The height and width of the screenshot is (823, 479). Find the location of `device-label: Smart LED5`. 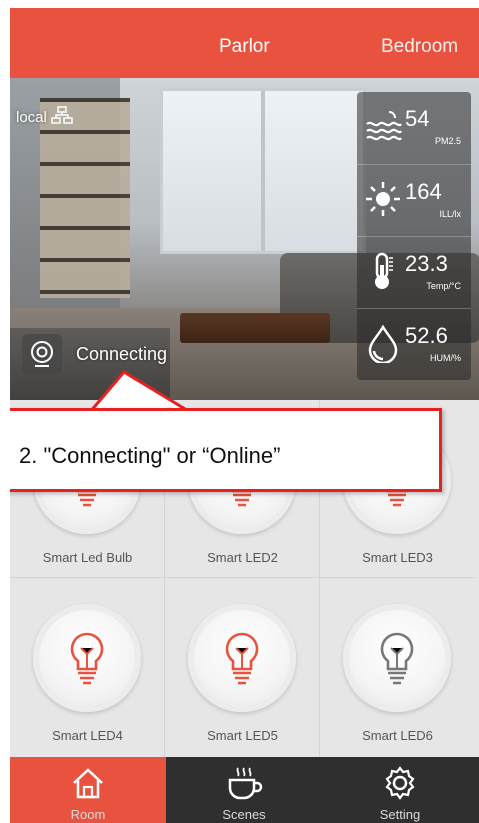

device-label: Smart LED5 is located at coordinates (242, 735).